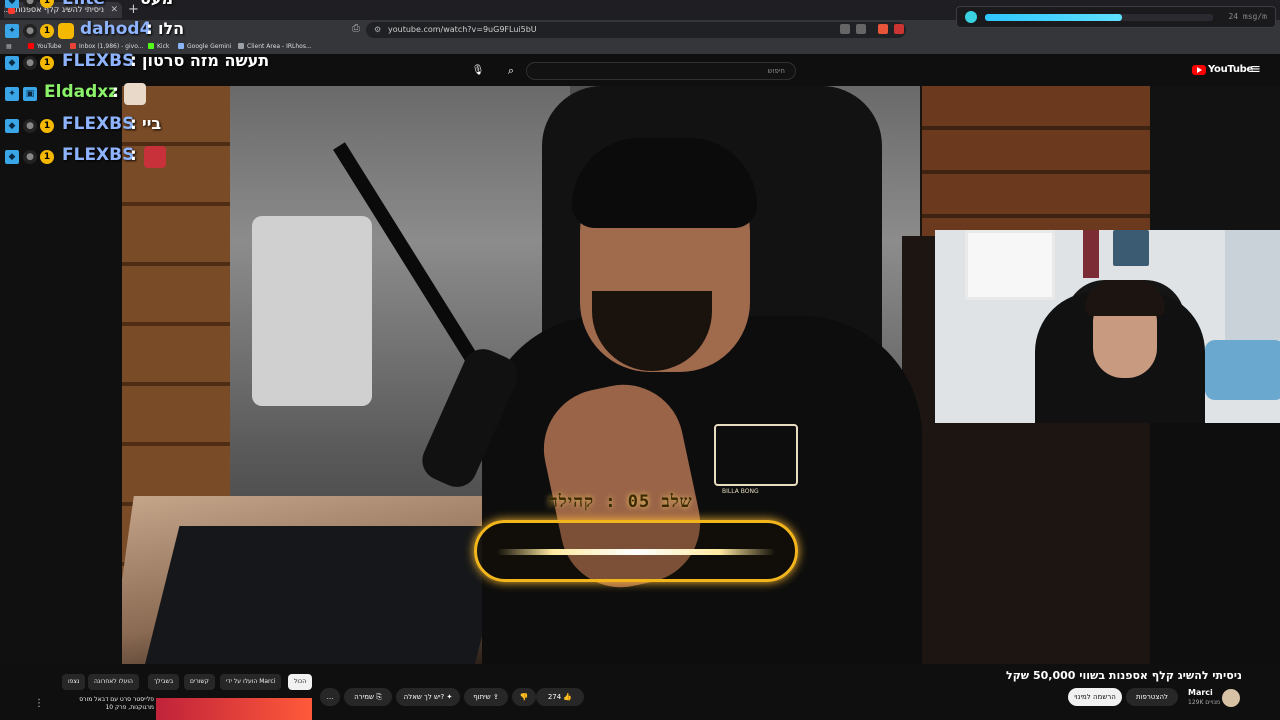 This screenshot has width=1280, height=720. Describe the element at coordinates (356, 28) in the screenshot. I see `bookmark-icon: ⎙` at that location.